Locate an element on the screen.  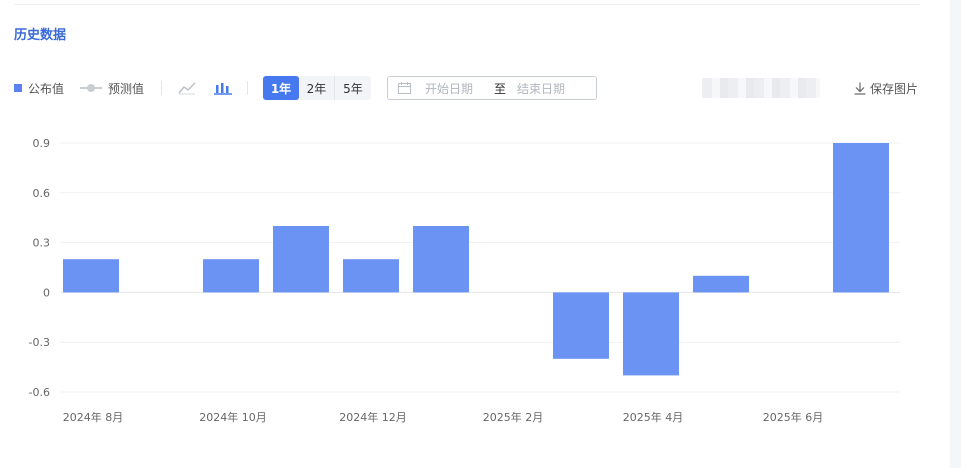
page-scrollbar is located at coordinates (955, 234).